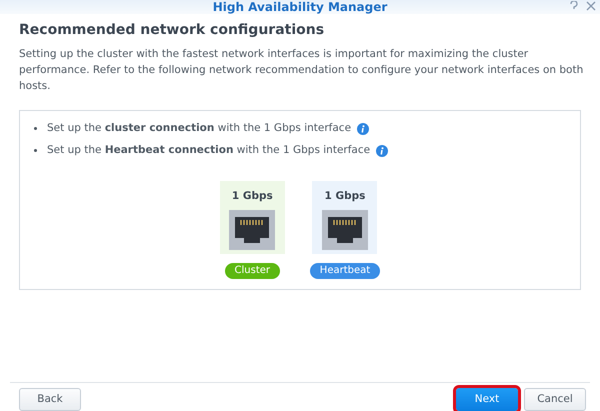 This screenshot has height=411, width=600. Describe the element at coordinates (50, 399) in the screenshot. I see `dialog-button: Back` at that location.